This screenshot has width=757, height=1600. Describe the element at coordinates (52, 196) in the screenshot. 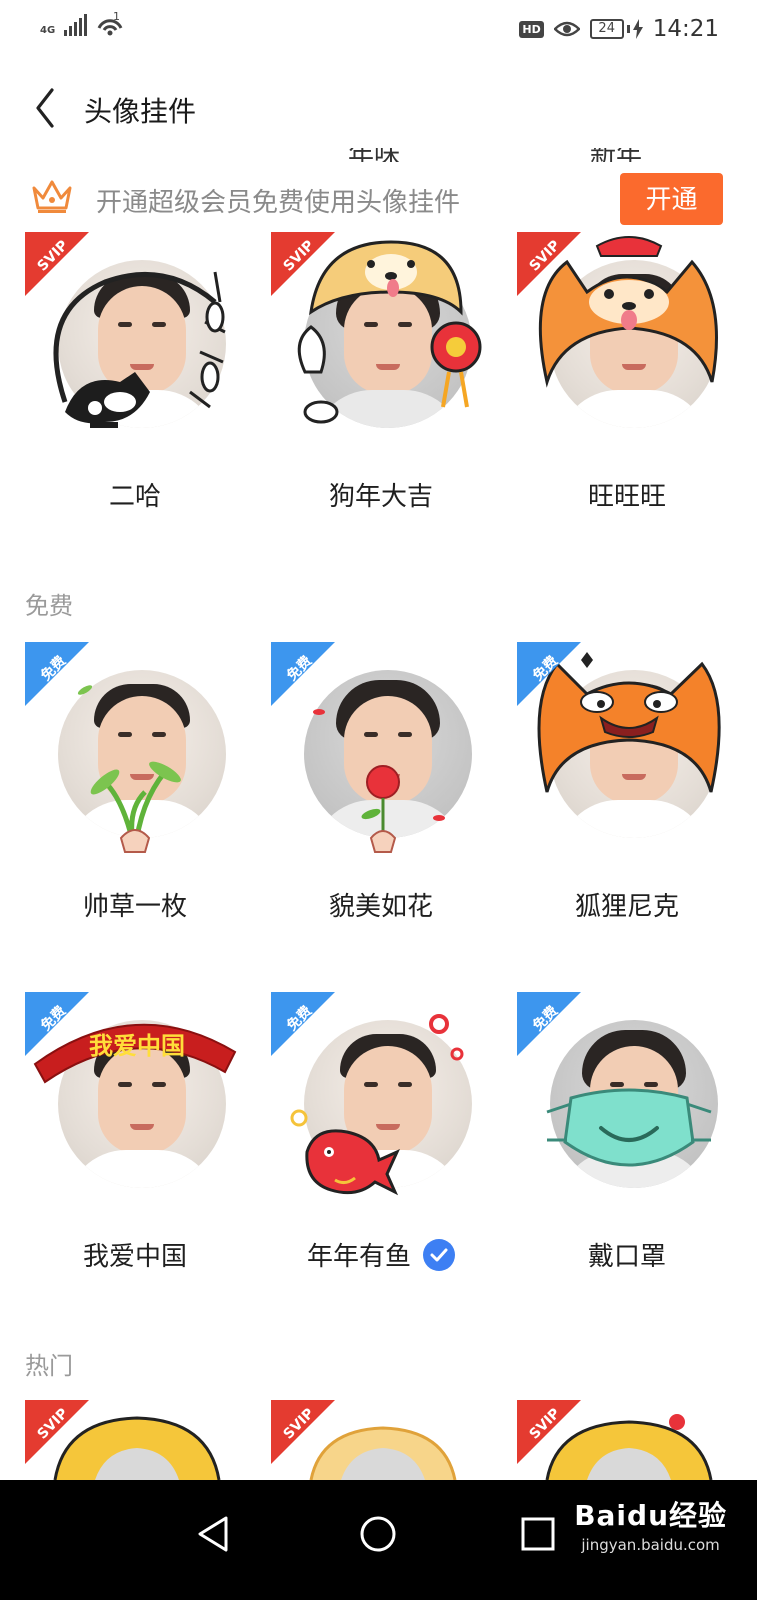

I see `crown-icon` at that location.